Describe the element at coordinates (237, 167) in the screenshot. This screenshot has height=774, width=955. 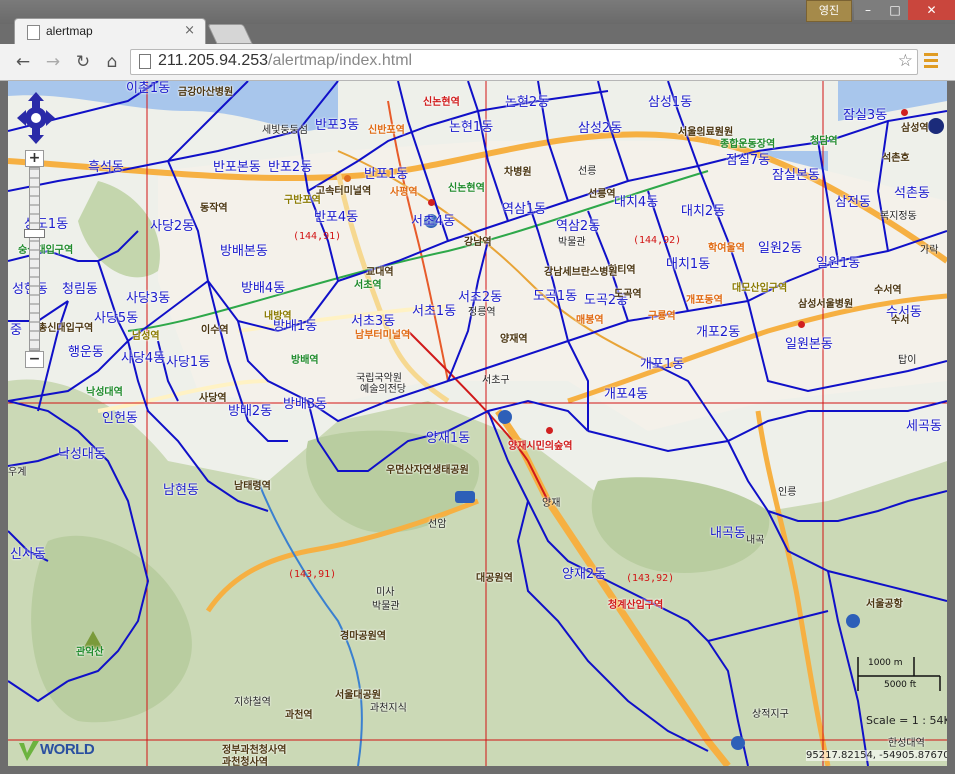
I see `dong-label: 반포본동` at that location.